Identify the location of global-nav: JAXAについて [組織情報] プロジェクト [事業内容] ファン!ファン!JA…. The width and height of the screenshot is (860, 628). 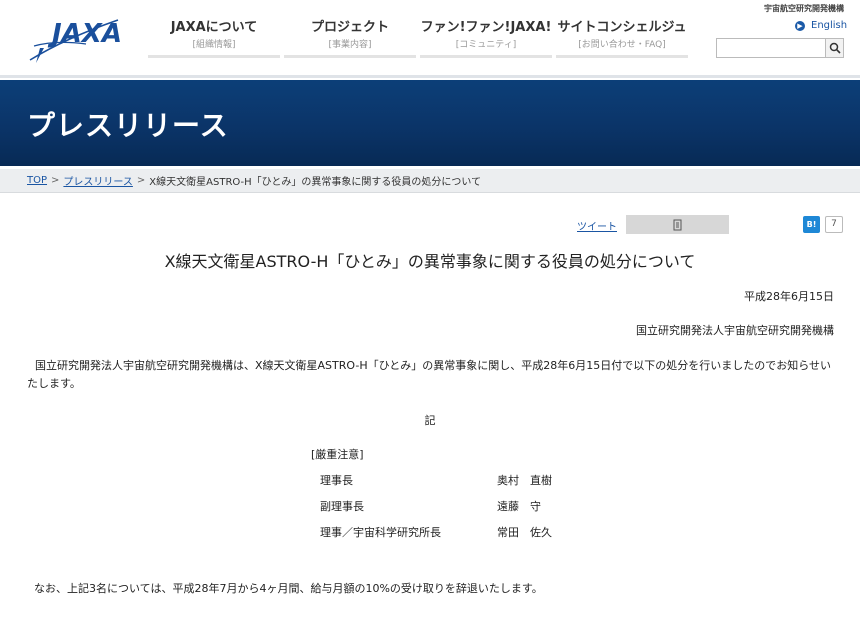
(420, 36).